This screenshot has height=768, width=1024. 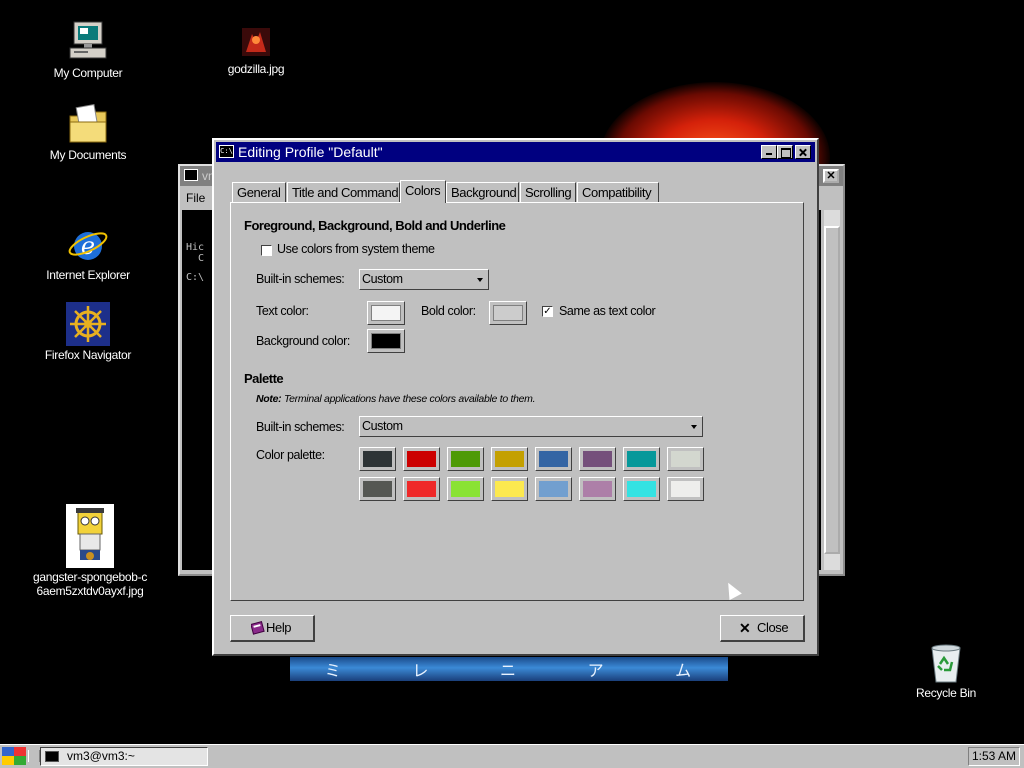 I want to click on desktop-icon-label: Internet Explorer, so click(x=88, y=275).